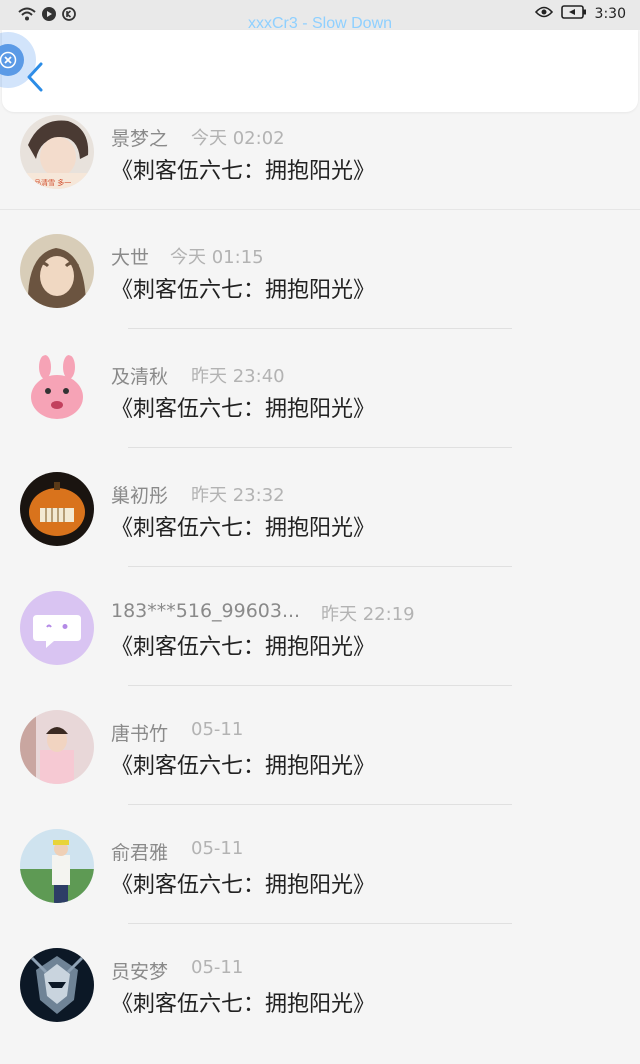 Image resolution: width=640 pixels, height=1064 pixels. Describe the element at coordinates (140, 377) in the screenshot. I see `user-name: 及清秋` at that location.